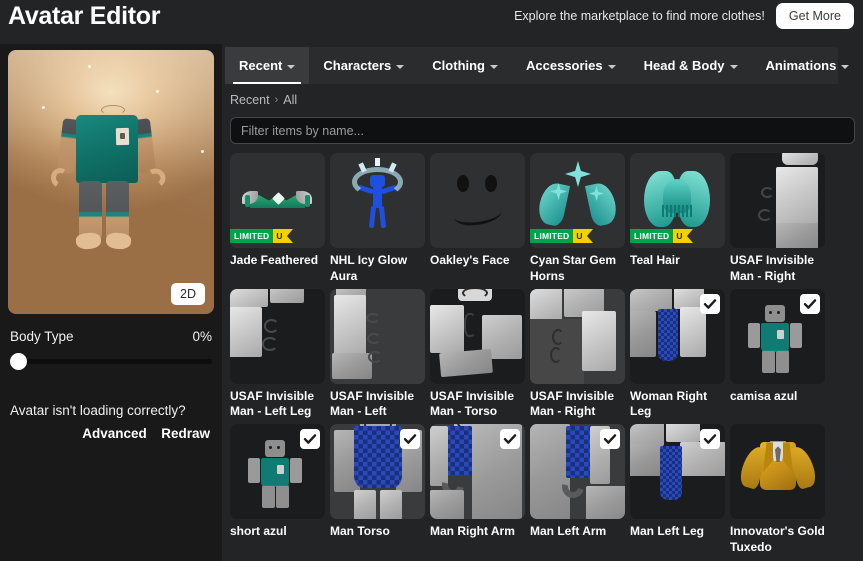 The image size is (863, 561). I want to click on avatar-figure, so click(111, 185).